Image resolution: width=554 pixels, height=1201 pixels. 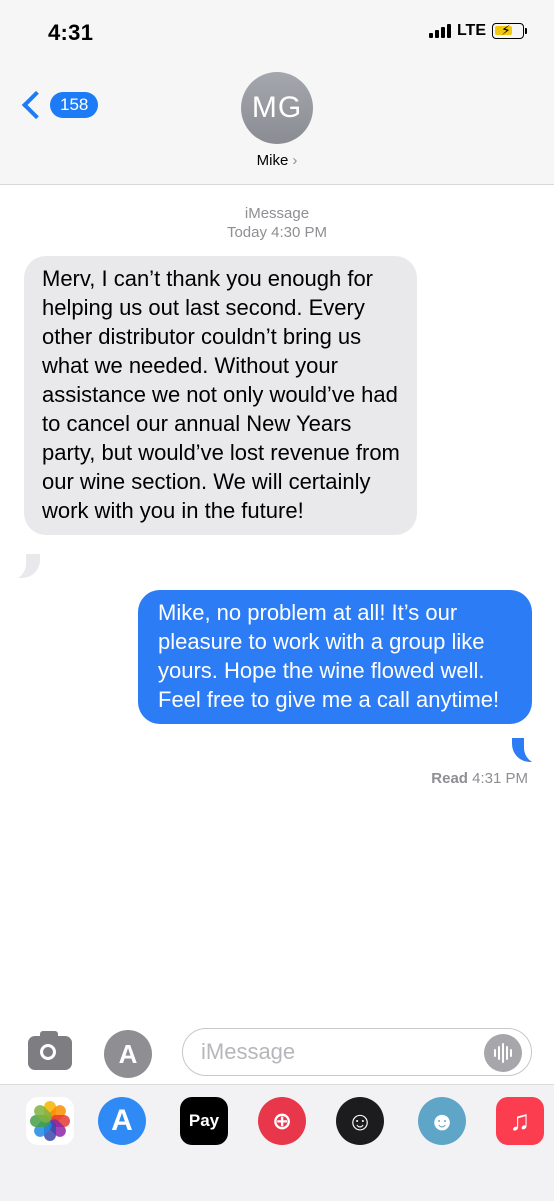 I want to click on status-indicators: LTE ⚡, so click(x=477, y=31).